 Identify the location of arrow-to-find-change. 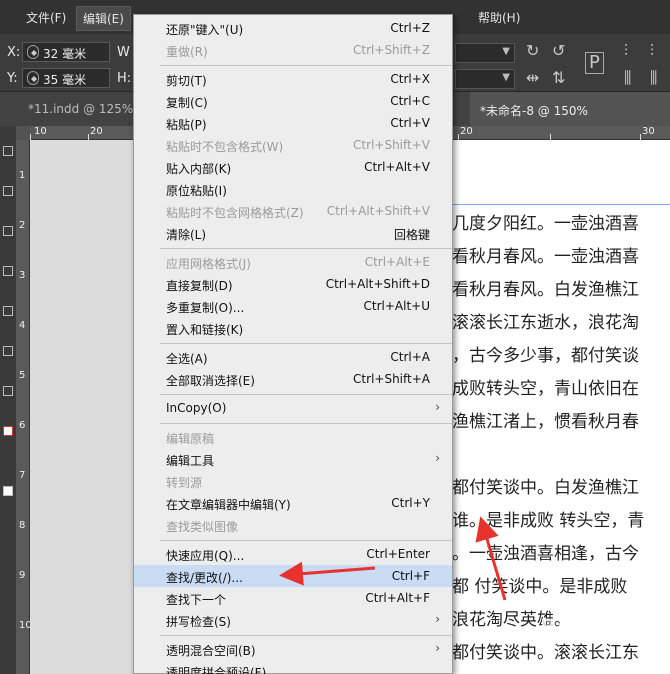
(327, 573).